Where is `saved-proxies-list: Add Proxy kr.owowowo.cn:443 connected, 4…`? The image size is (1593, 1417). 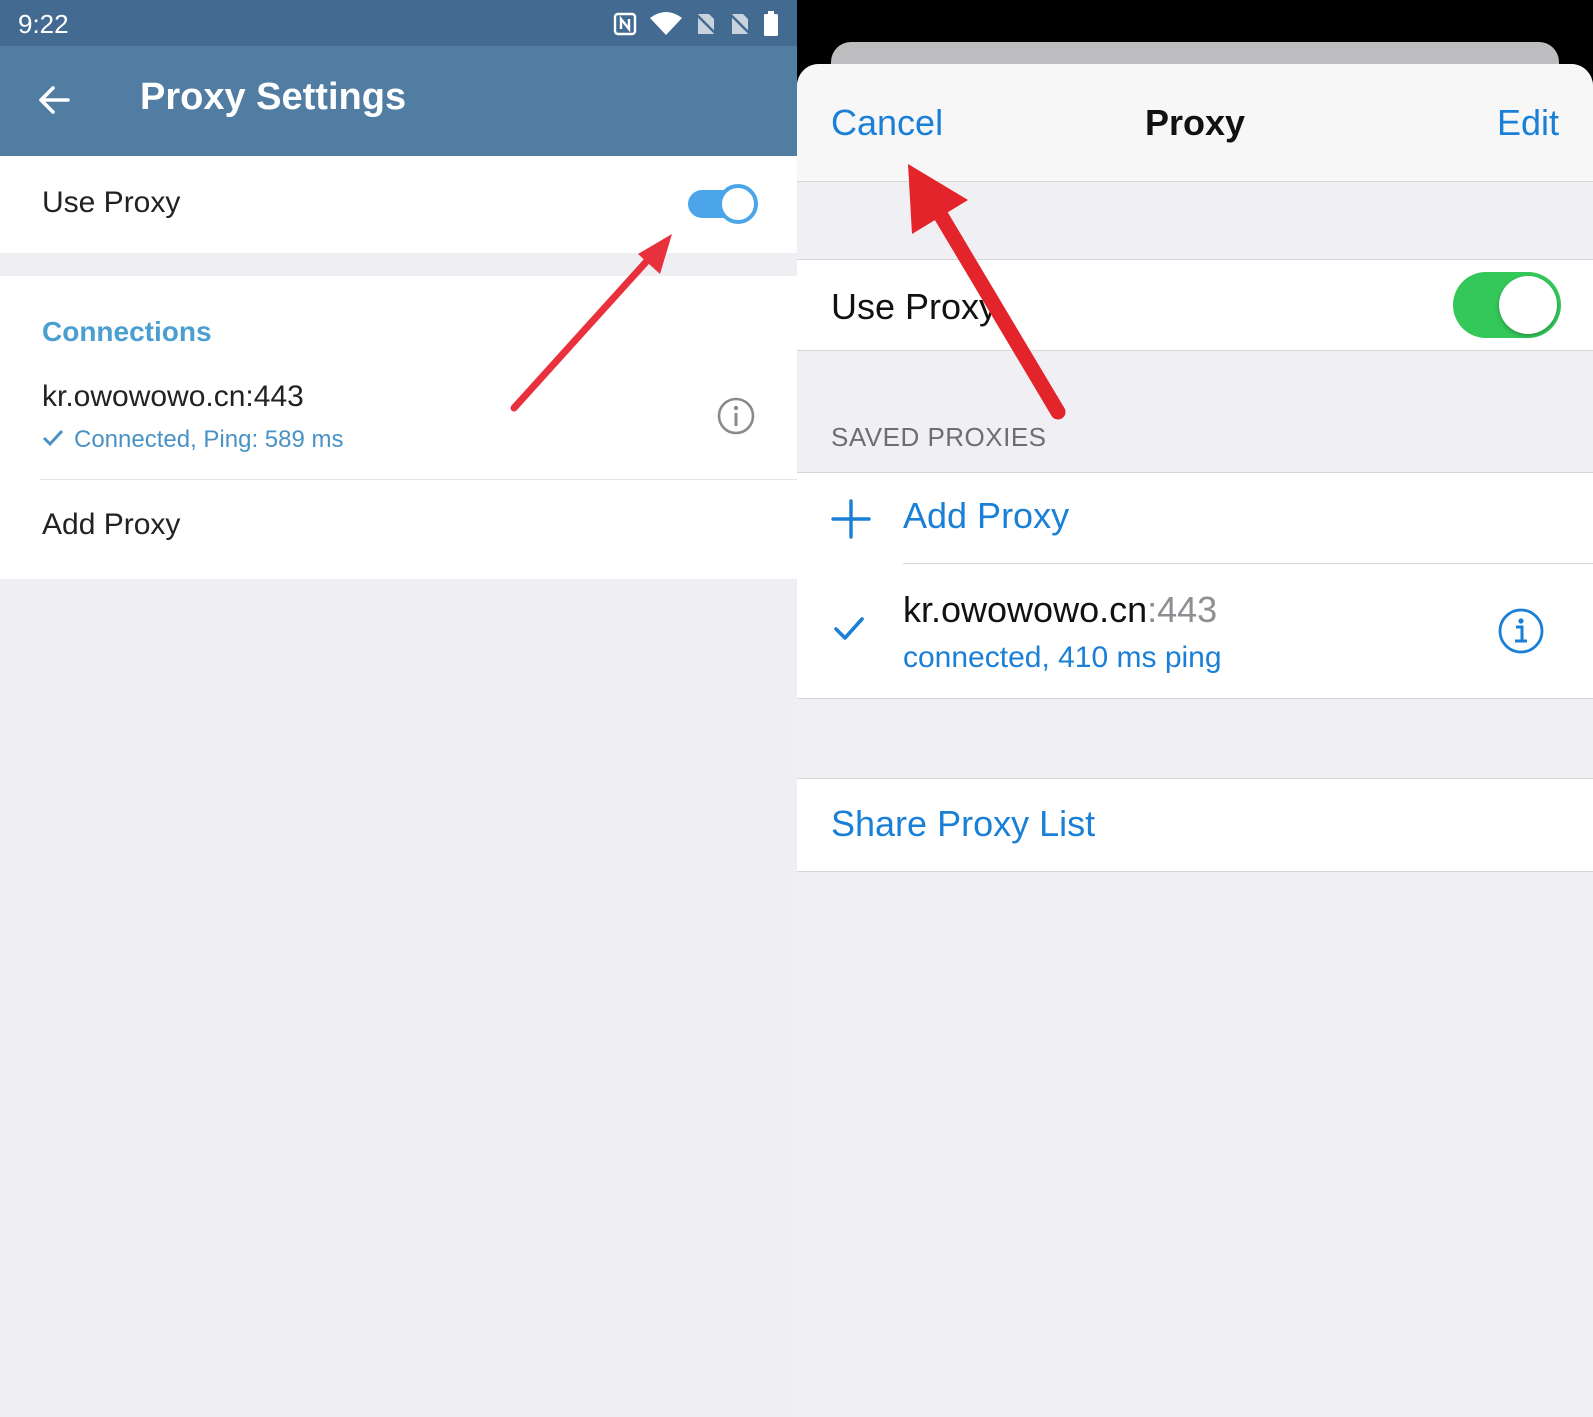 saved-proxies-list: Add Proxy kr.owowowo.cn:443 connected, 4… is located at coordinates (1195, 585).